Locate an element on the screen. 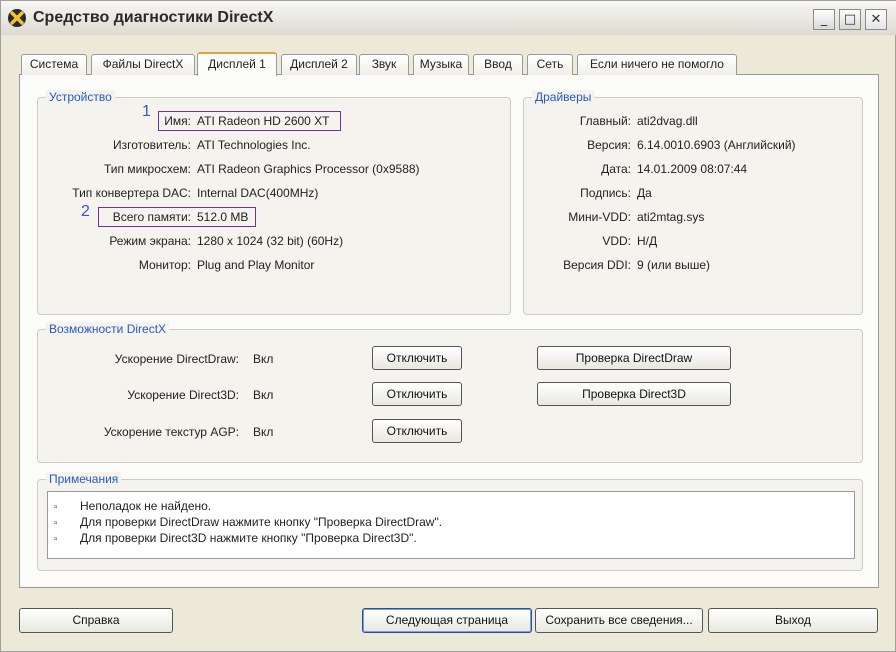  drivers-group-title: Драйверы is located at coordinates (563, 97).